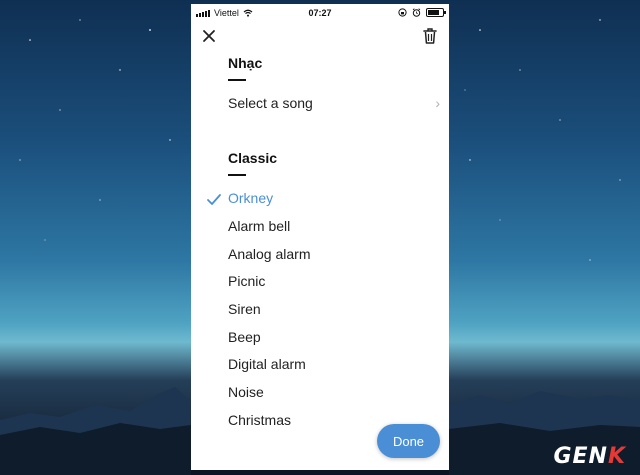  I want to click on close-icon, so click(209, 36).